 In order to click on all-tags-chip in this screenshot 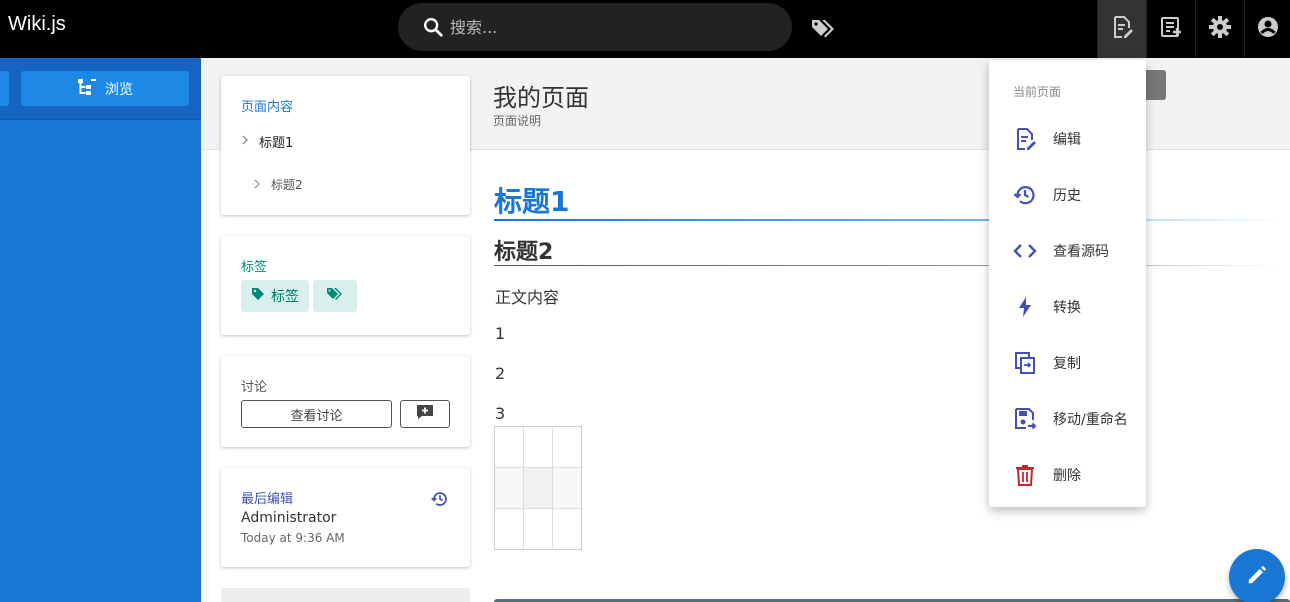, I will do `click(335, 296)`.